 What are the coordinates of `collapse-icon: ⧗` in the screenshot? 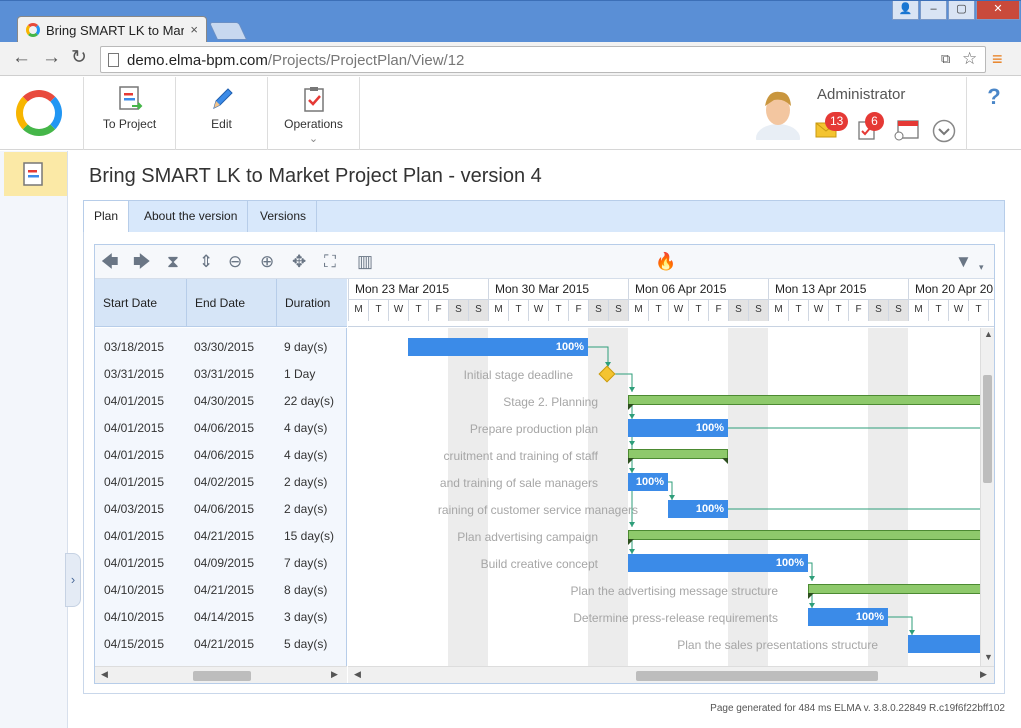 It's located at (173, 262).